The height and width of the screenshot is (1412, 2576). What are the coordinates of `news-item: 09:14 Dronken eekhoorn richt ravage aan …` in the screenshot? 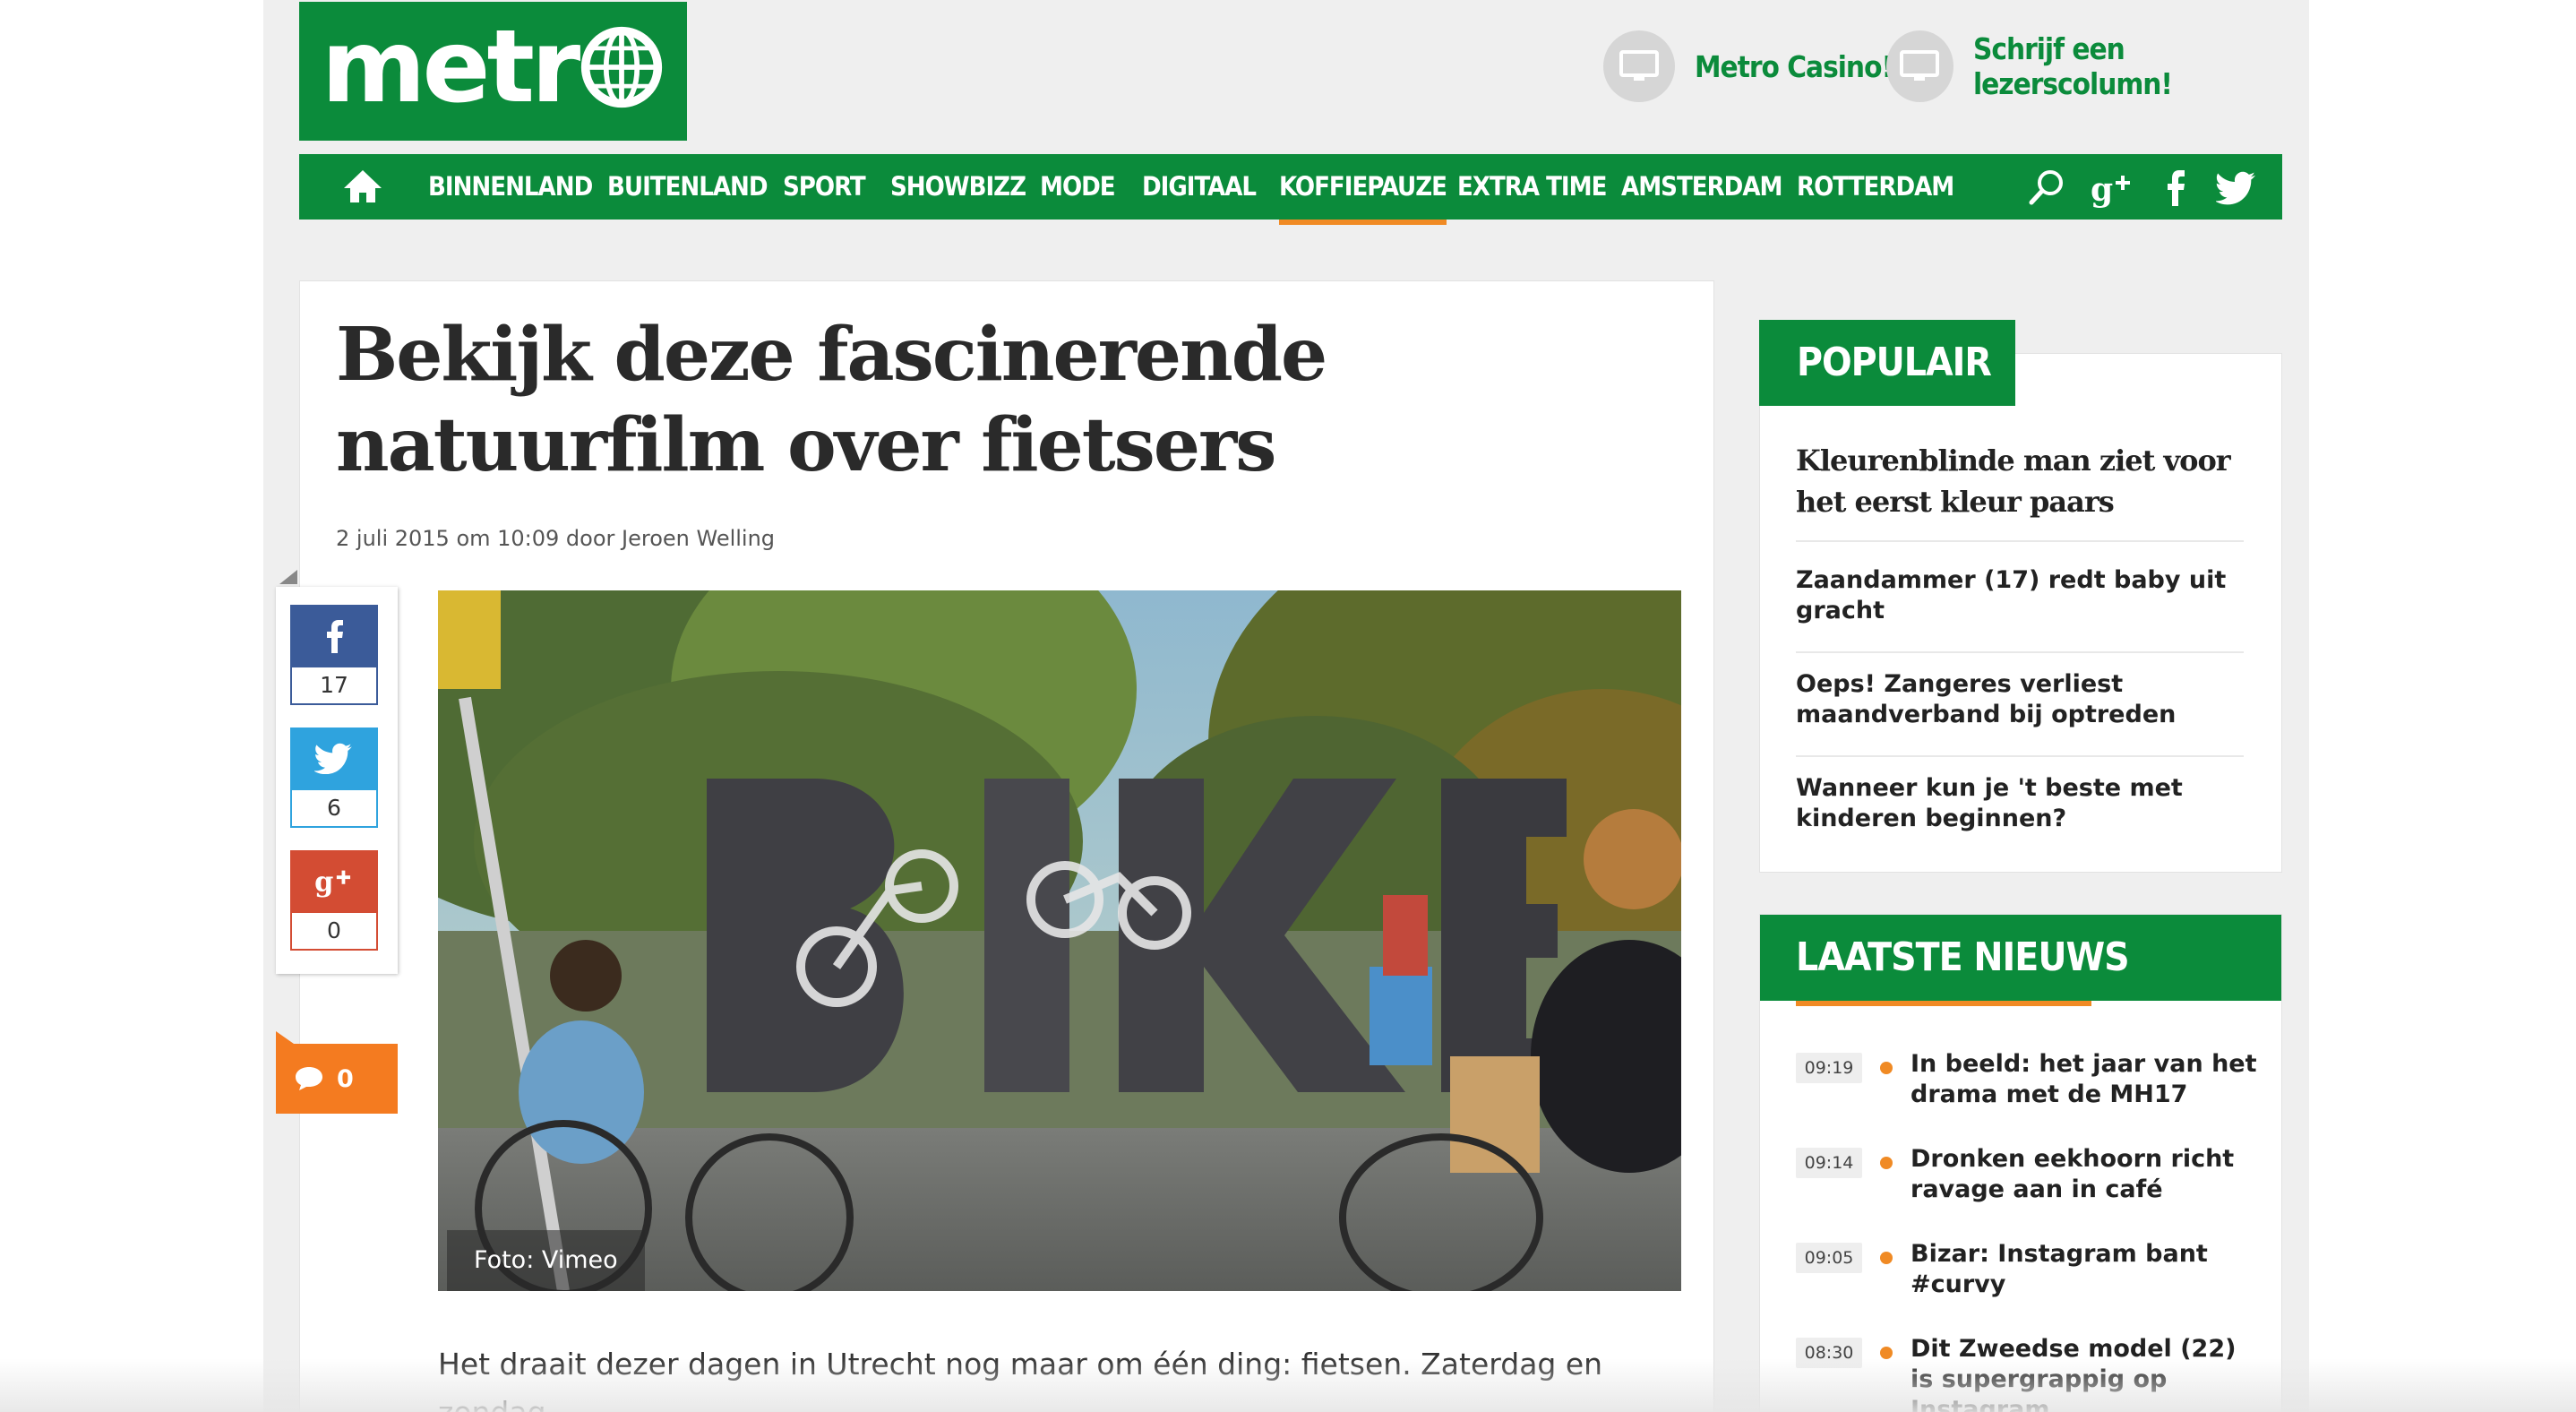 It's located at (2024, 1189).